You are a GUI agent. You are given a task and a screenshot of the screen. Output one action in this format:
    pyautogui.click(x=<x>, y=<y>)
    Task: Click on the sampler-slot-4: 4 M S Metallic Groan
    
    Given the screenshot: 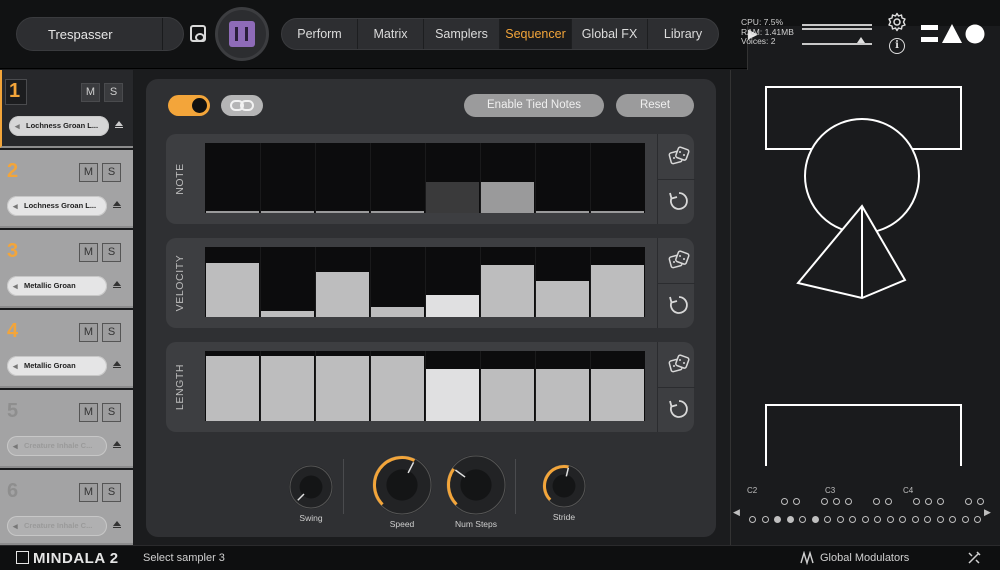 What is the action you would take?
    pyautogui.click(x=66, y=349)
    